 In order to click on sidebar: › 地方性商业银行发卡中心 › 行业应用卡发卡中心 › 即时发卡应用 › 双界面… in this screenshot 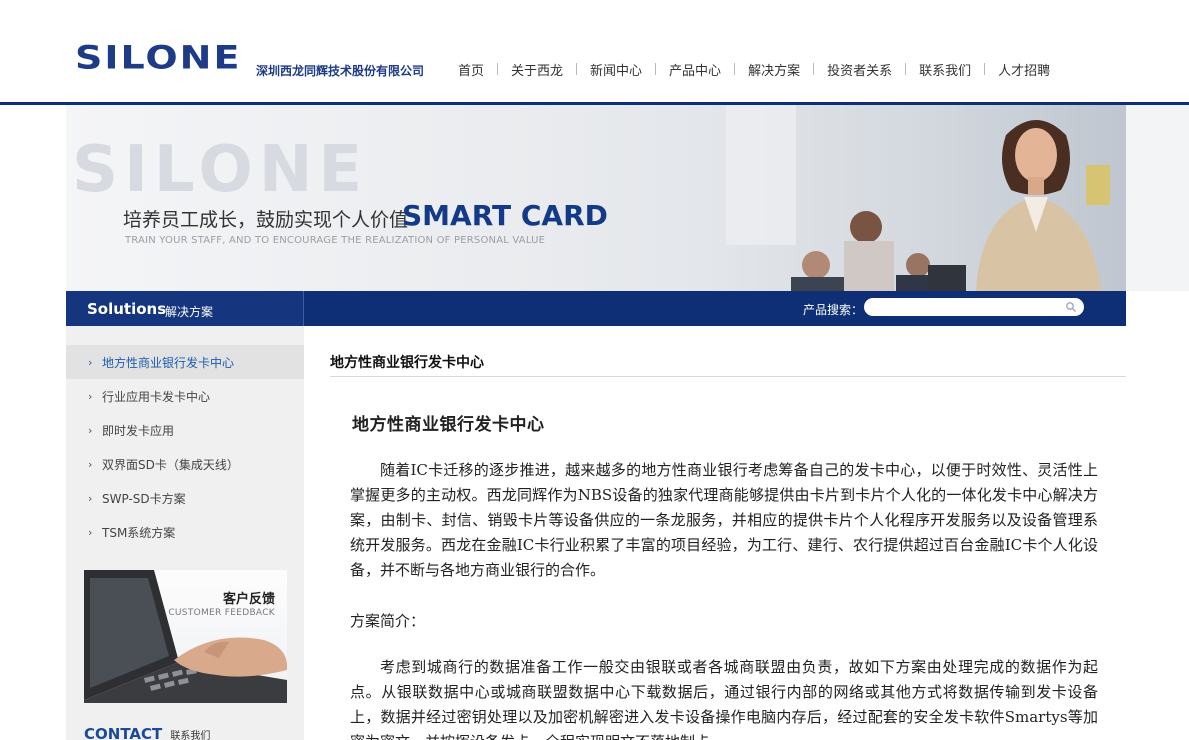, I will do `click(185, 533)`.